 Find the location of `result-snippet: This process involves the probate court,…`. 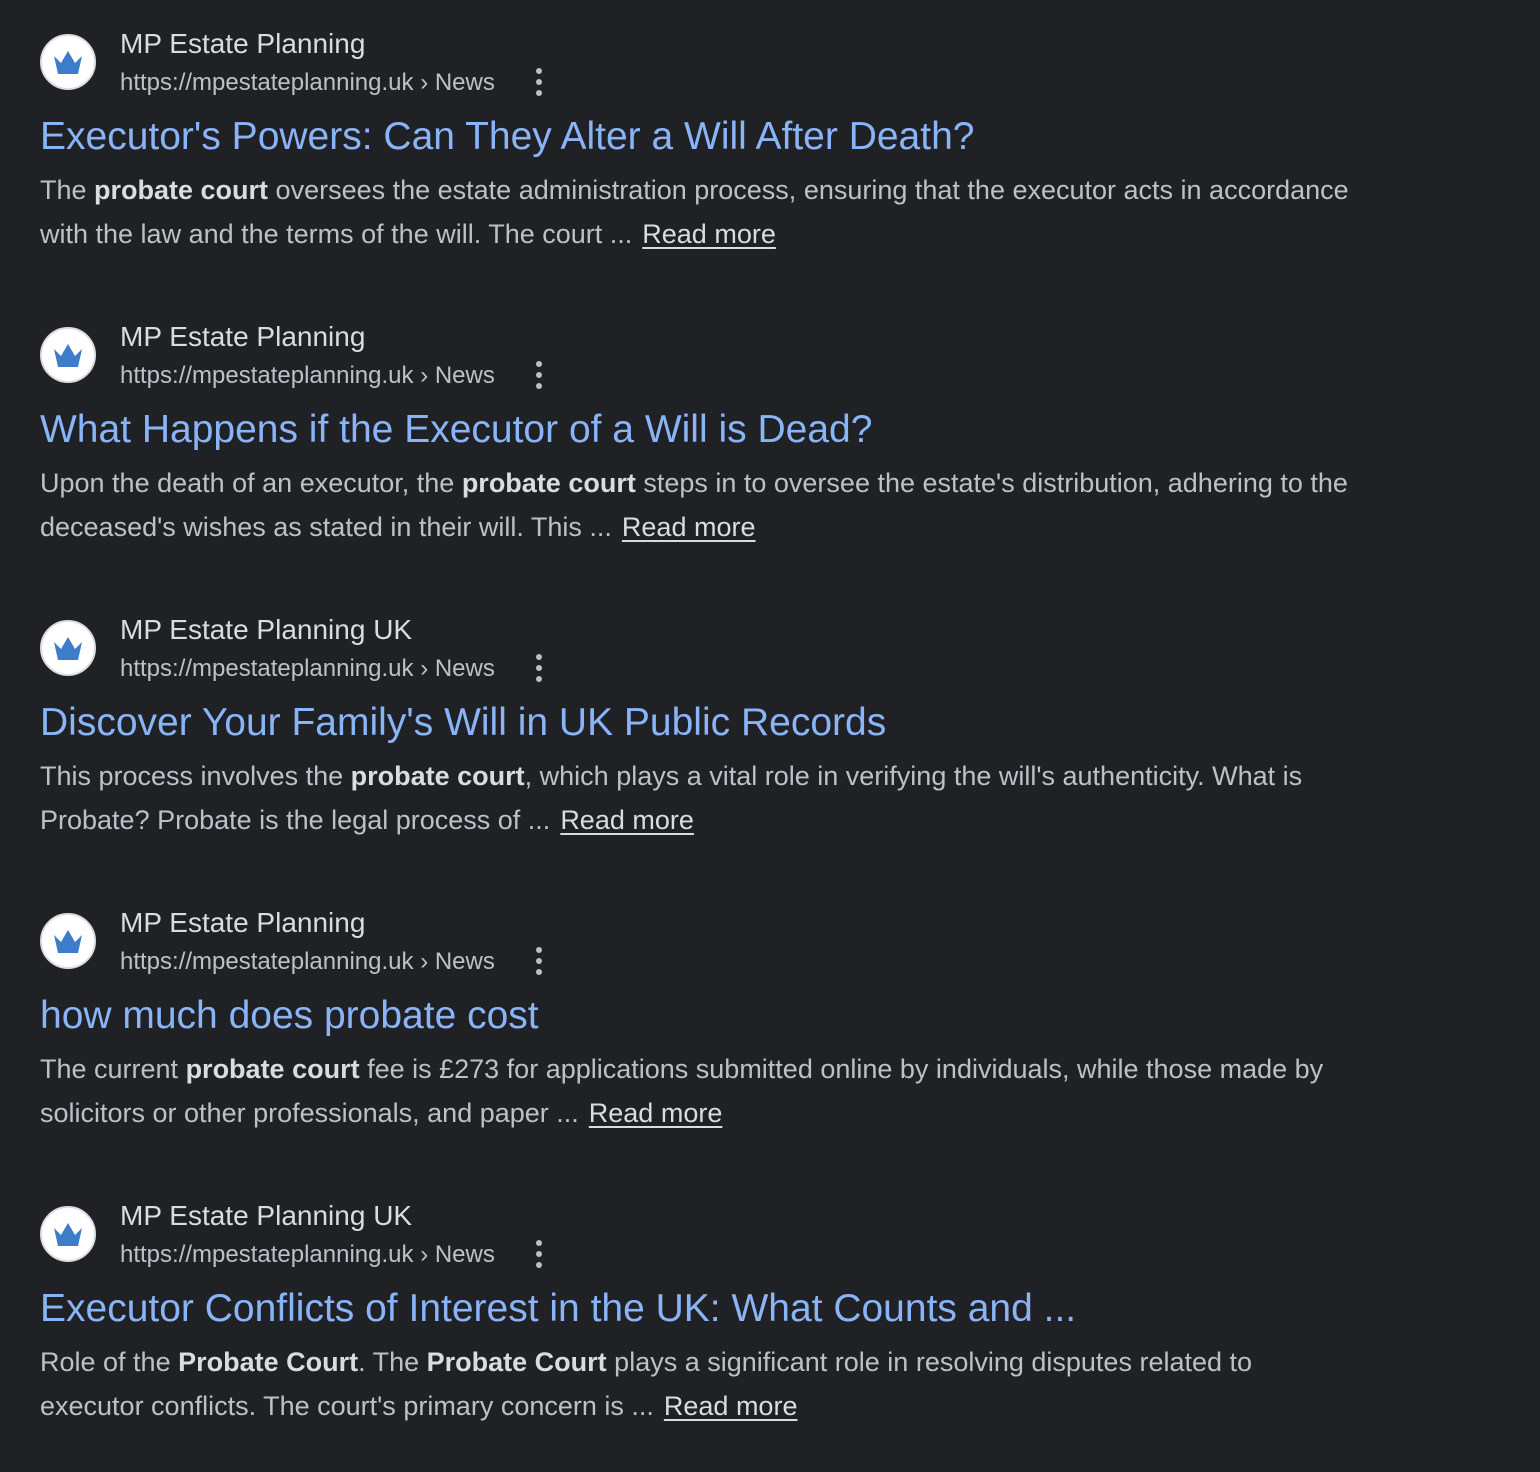

result-snippet: This process involves the probate court,… is located at coordinates (700, 798).